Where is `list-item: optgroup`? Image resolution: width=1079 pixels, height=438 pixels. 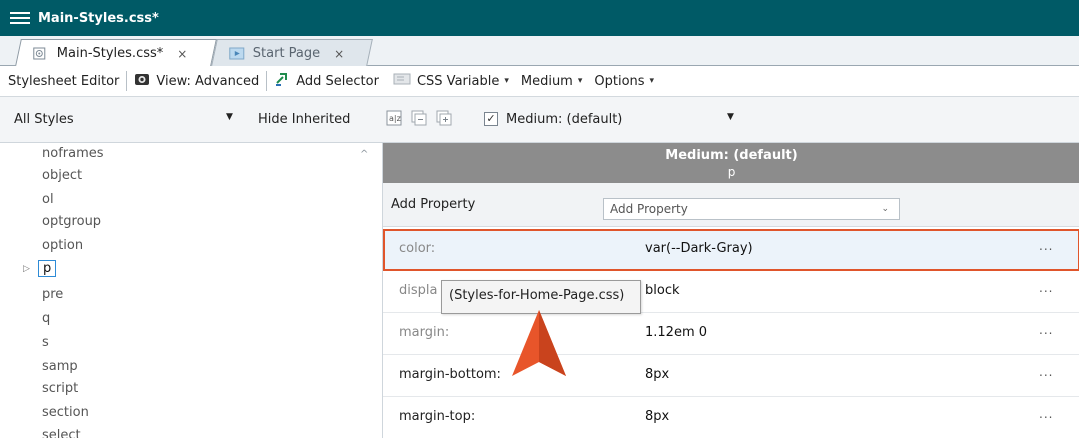
list-item: optgroup is located at coordinates (71, 221).